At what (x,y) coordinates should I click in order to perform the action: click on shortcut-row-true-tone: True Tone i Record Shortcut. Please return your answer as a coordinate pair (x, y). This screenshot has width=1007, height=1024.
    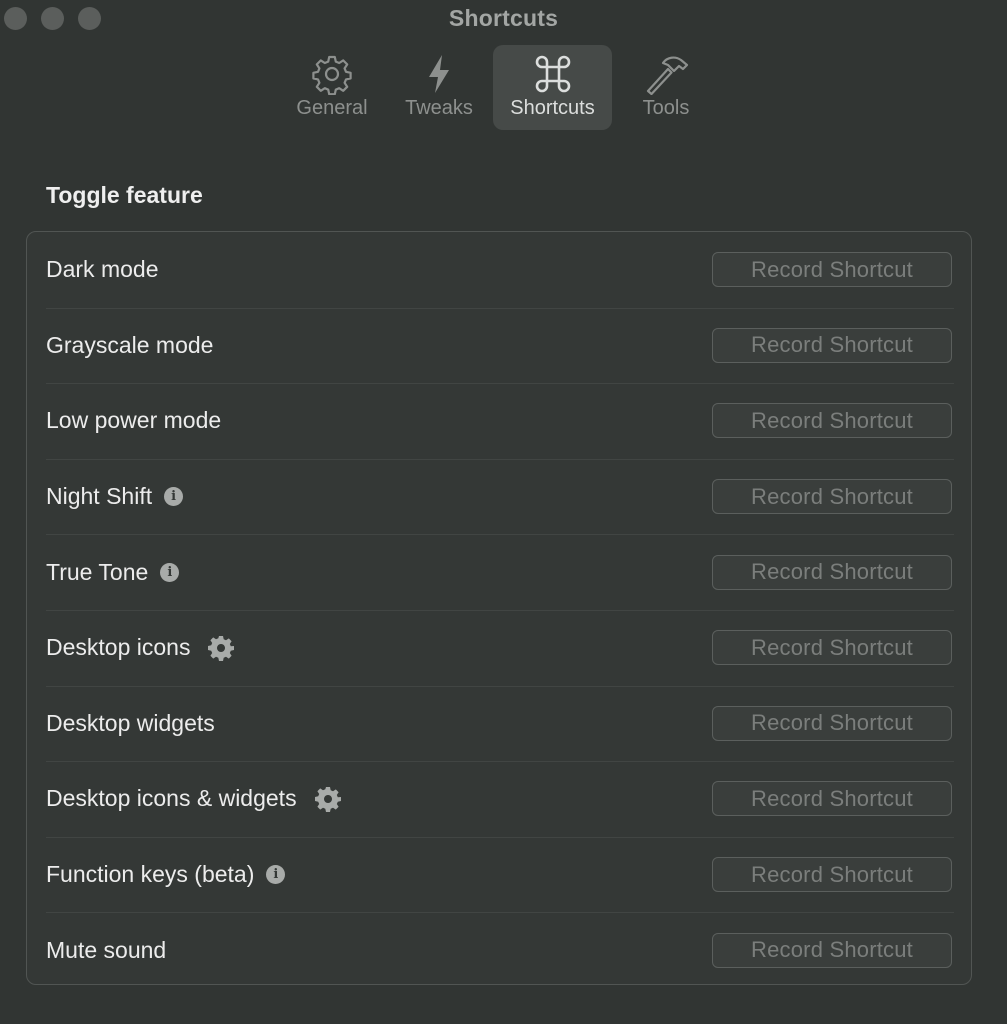
    Looking at the image, I should click on (500, 572).